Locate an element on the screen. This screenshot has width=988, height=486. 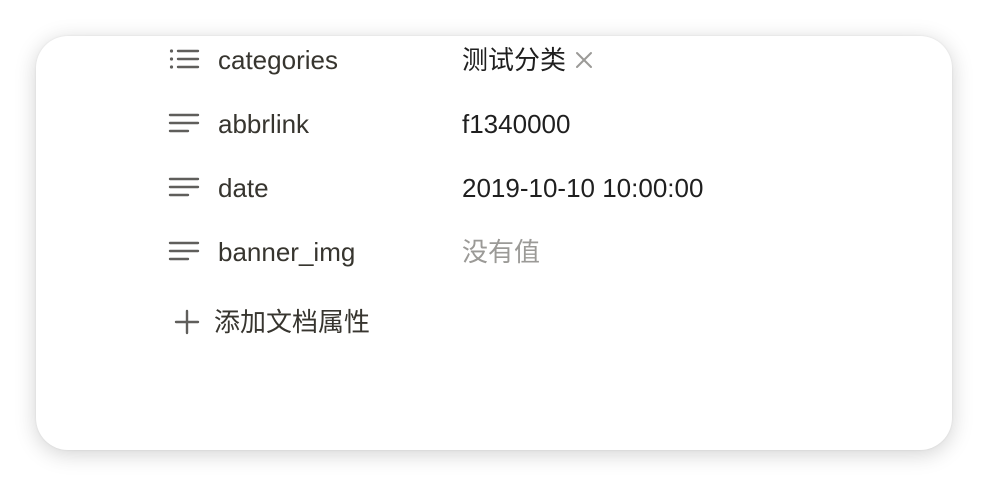
add-property-label: 添加文档属性 is located at coordinates (292, 322).